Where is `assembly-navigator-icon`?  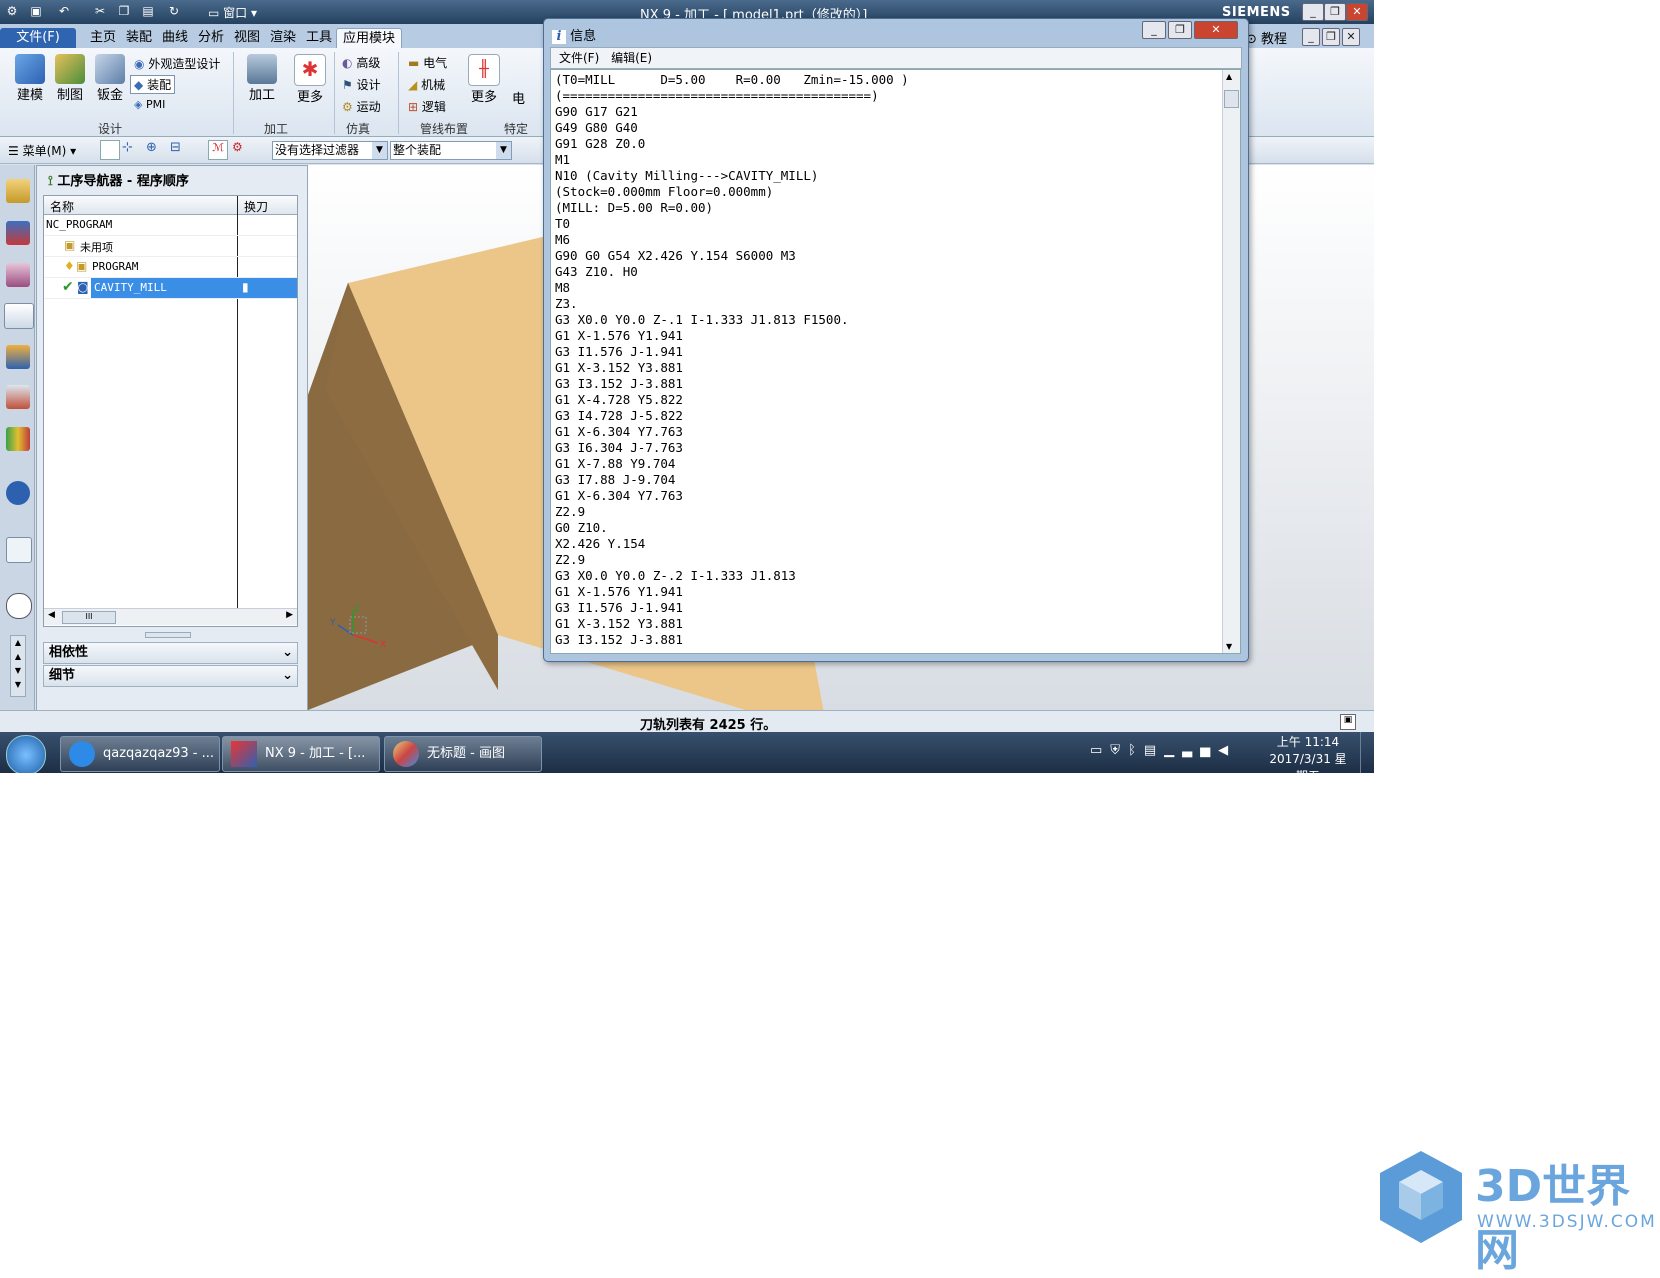 assembly-navigator-icon is located at coordinates (18, 191).